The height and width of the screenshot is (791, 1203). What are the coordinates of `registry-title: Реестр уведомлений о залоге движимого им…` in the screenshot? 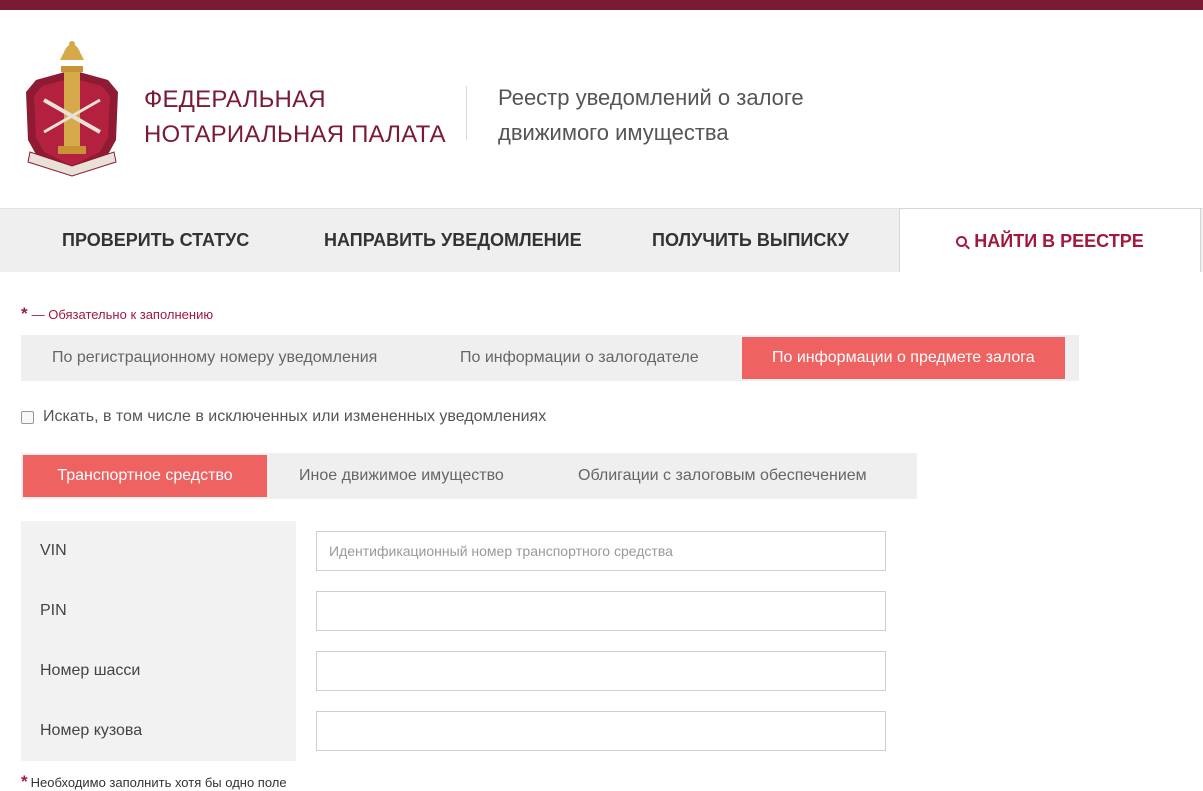 It's located at (651, 115).